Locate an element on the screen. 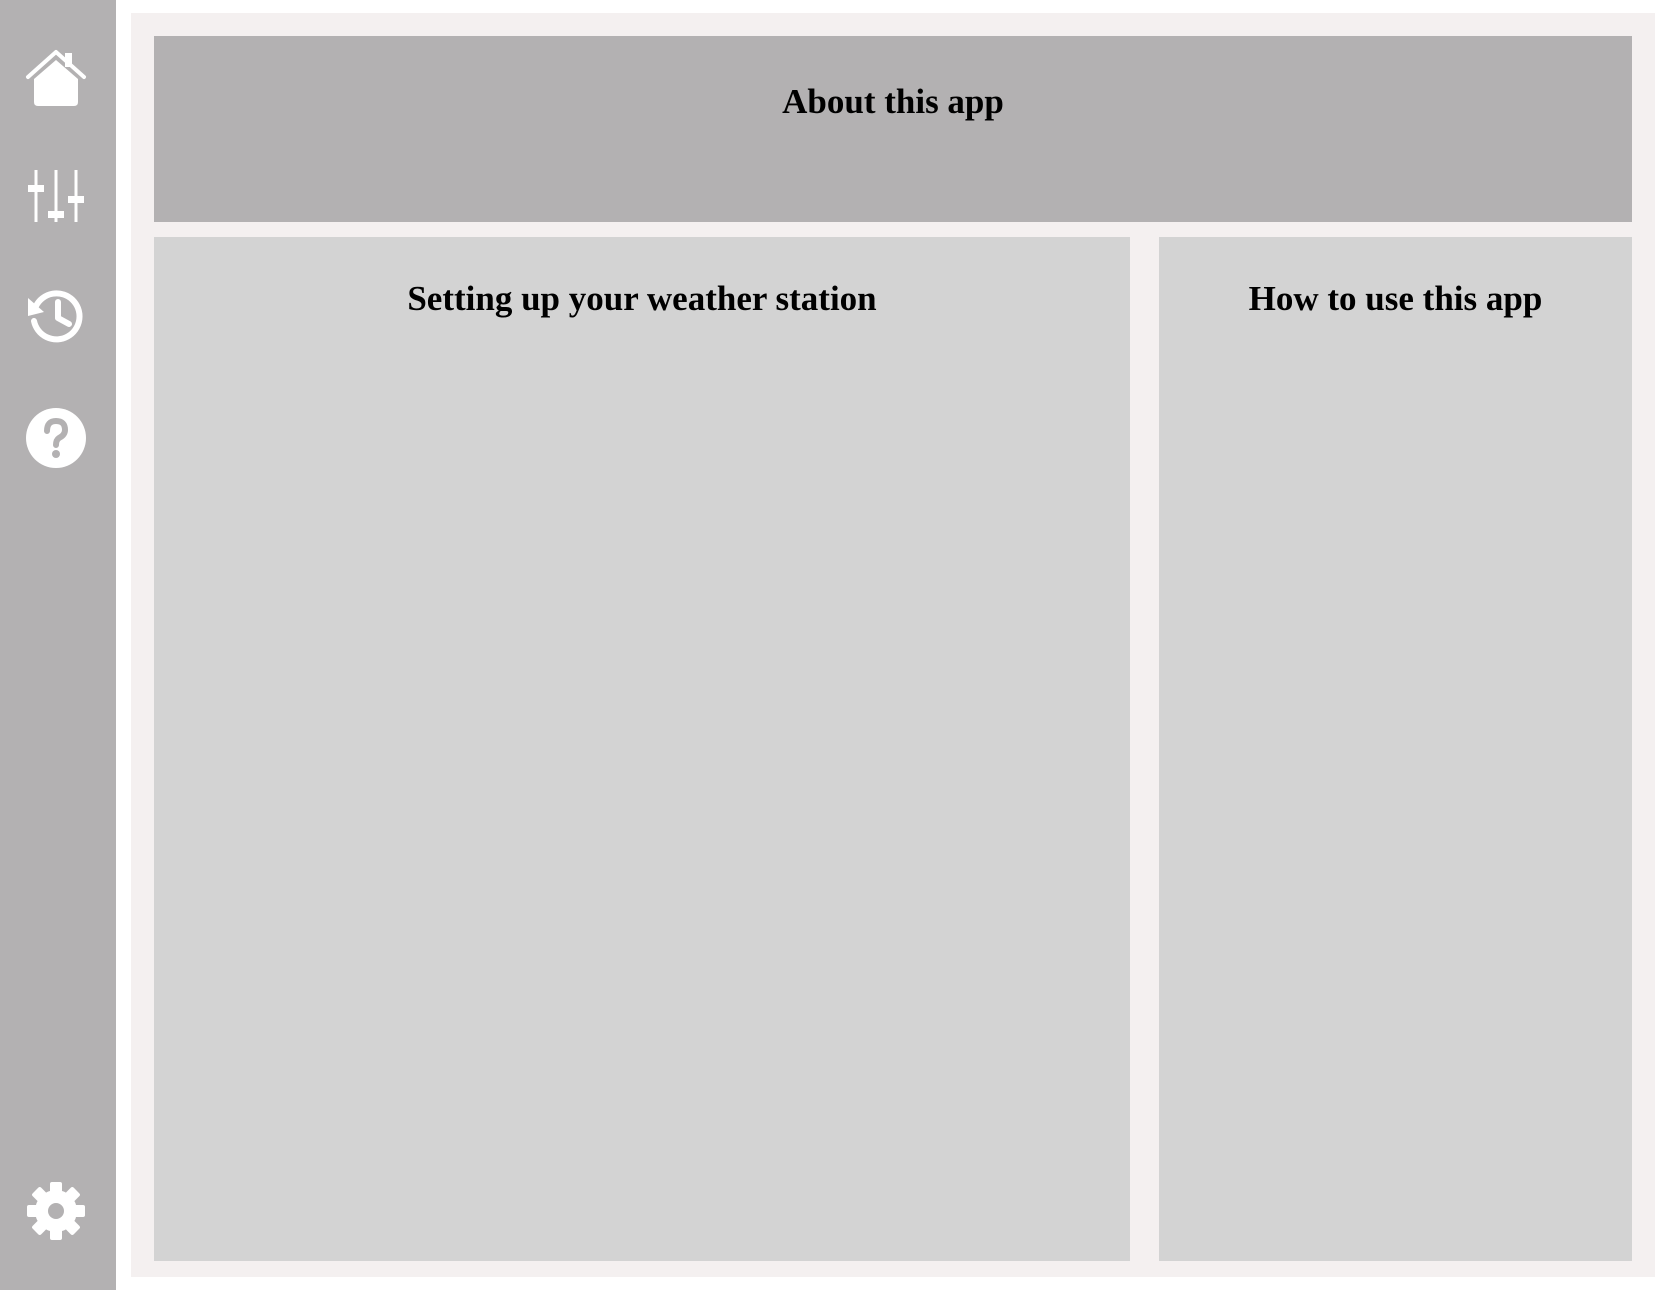 This screenshot has width=1672, height=1290. home-icon is located at coordinates (56, 78).